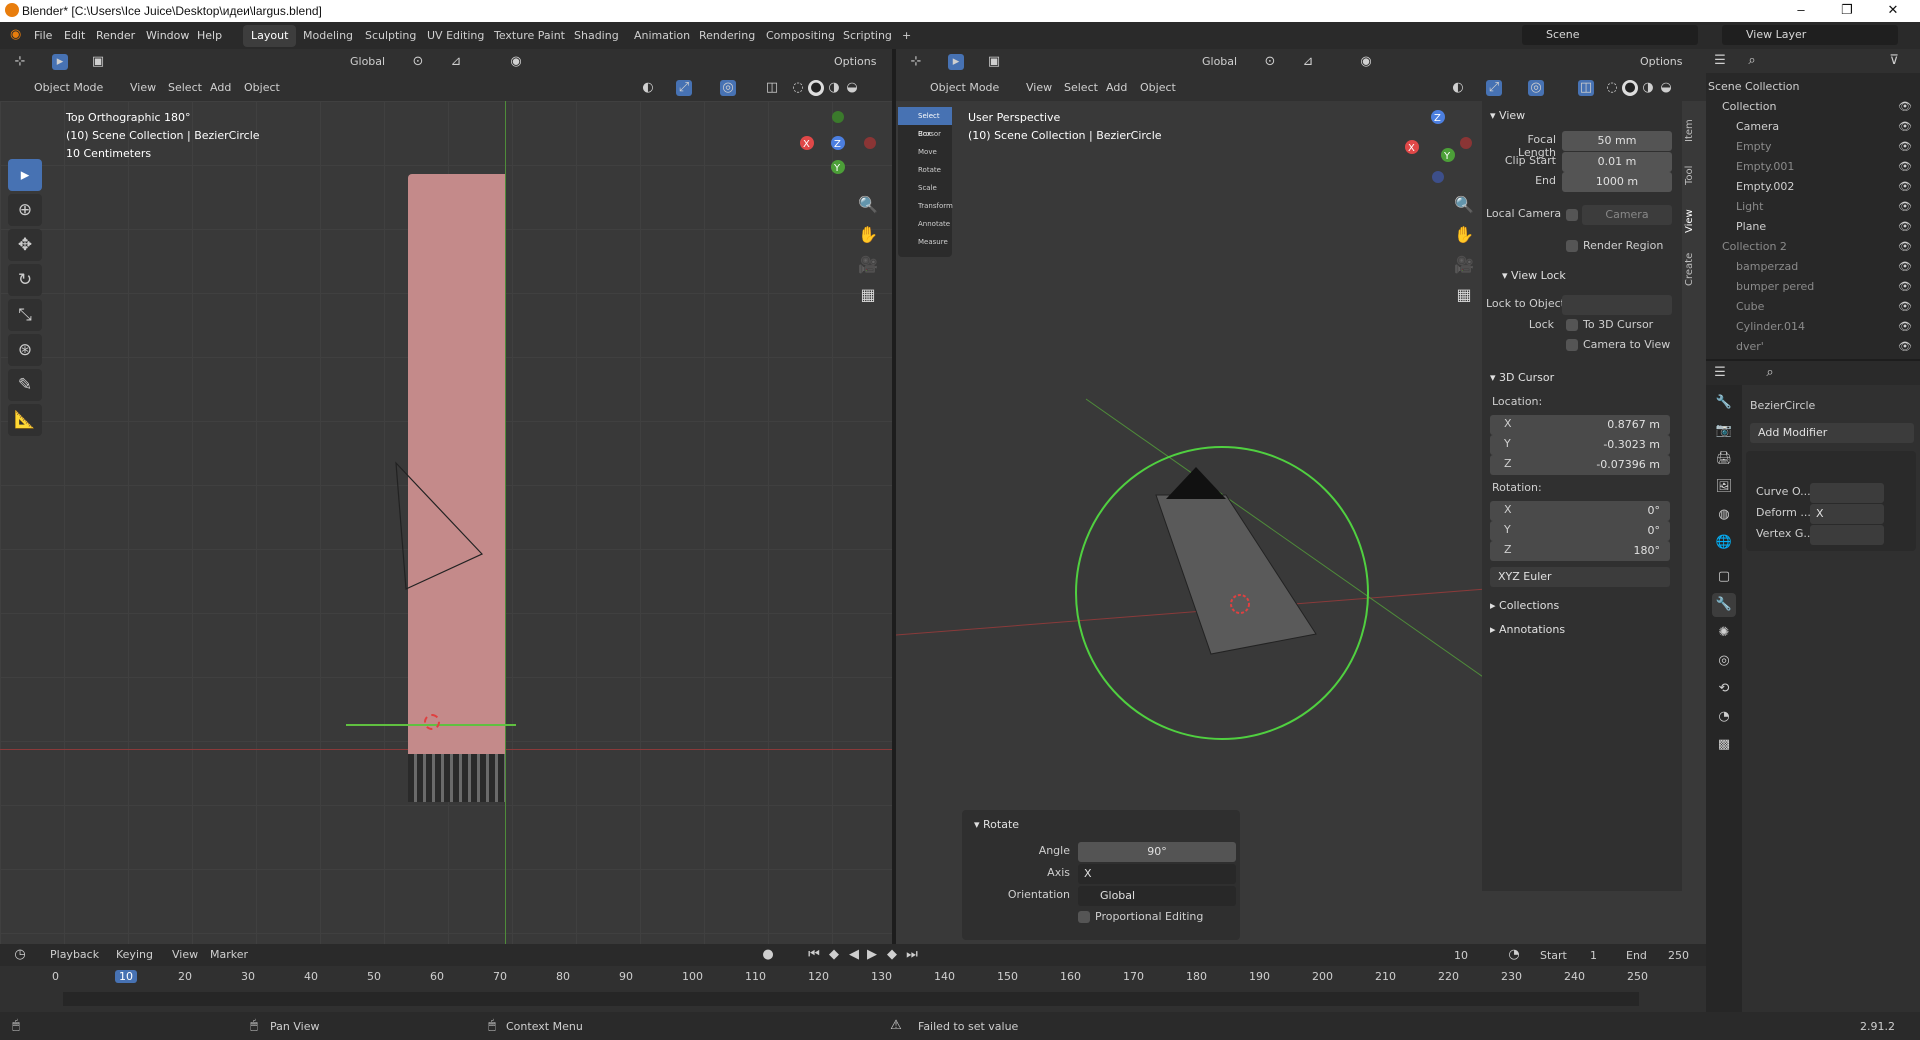  What do you see at coordinates (1678, 955) in the screenshot?
I see `end-field: 250` at bounding box center [1678, 955].